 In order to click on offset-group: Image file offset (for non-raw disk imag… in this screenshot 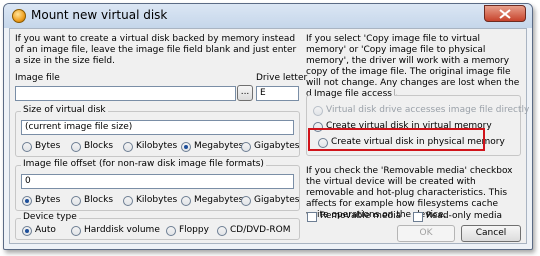, I will do `click(157, 185)`.